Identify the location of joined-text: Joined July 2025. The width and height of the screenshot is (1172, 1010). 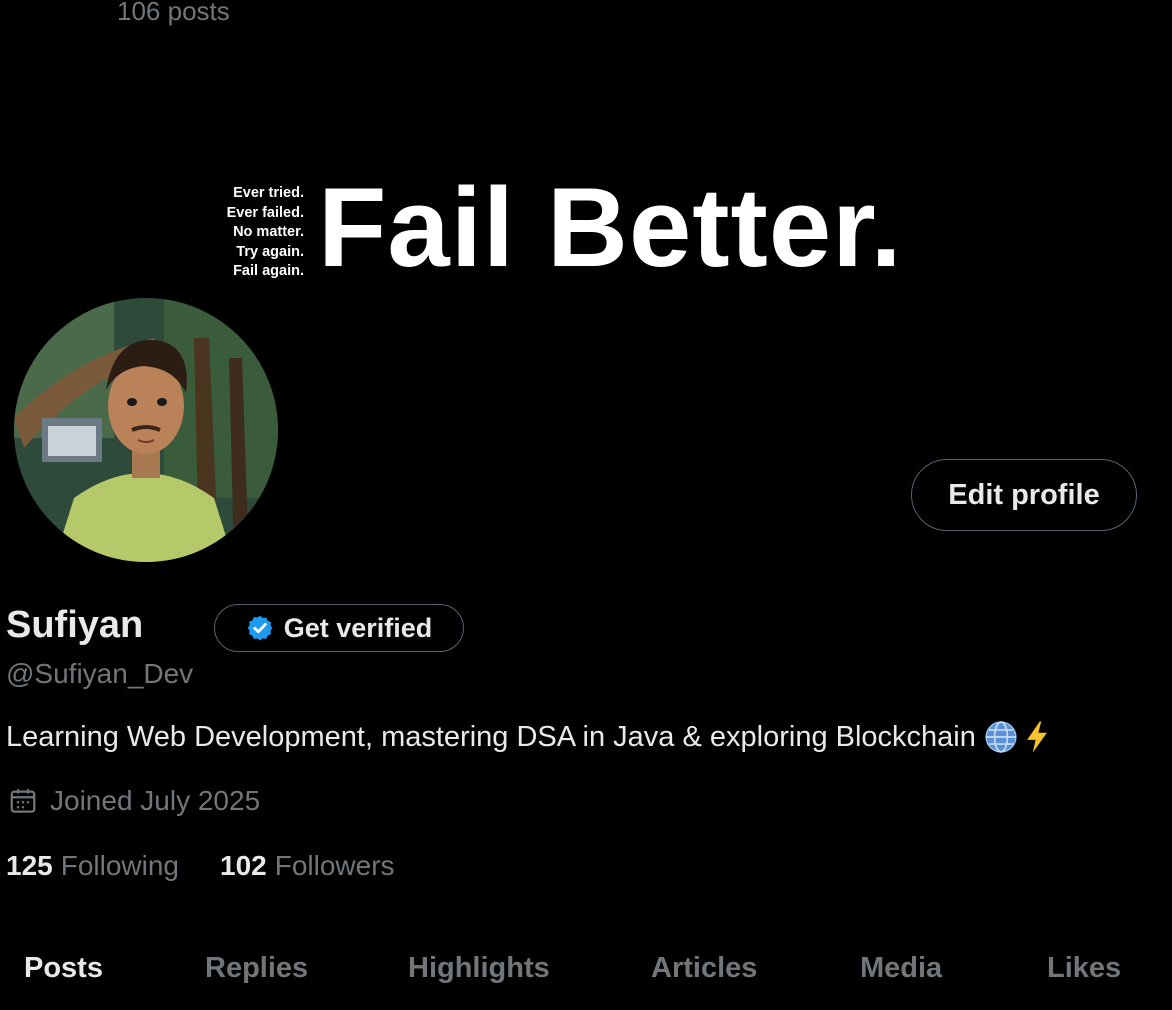
(155, 800).